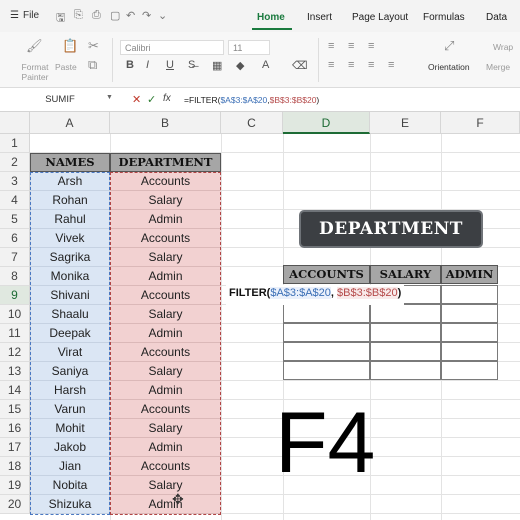  What do you see at coordinates (70, 200) in the screenshot?
I see `name-cell: Rohan` at bounding box center [70, 200].